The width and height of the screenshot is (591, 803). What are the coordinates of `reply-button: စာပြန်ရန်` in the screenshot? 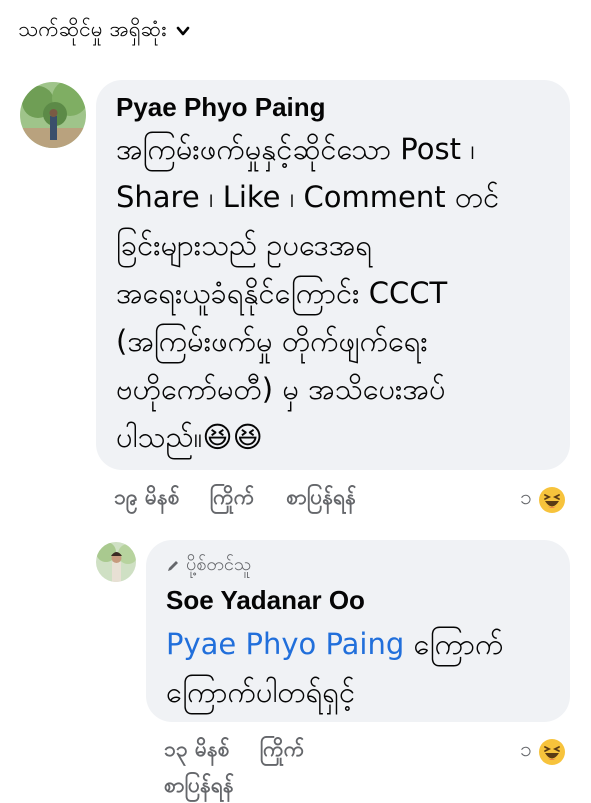 It's located at (321, 499).